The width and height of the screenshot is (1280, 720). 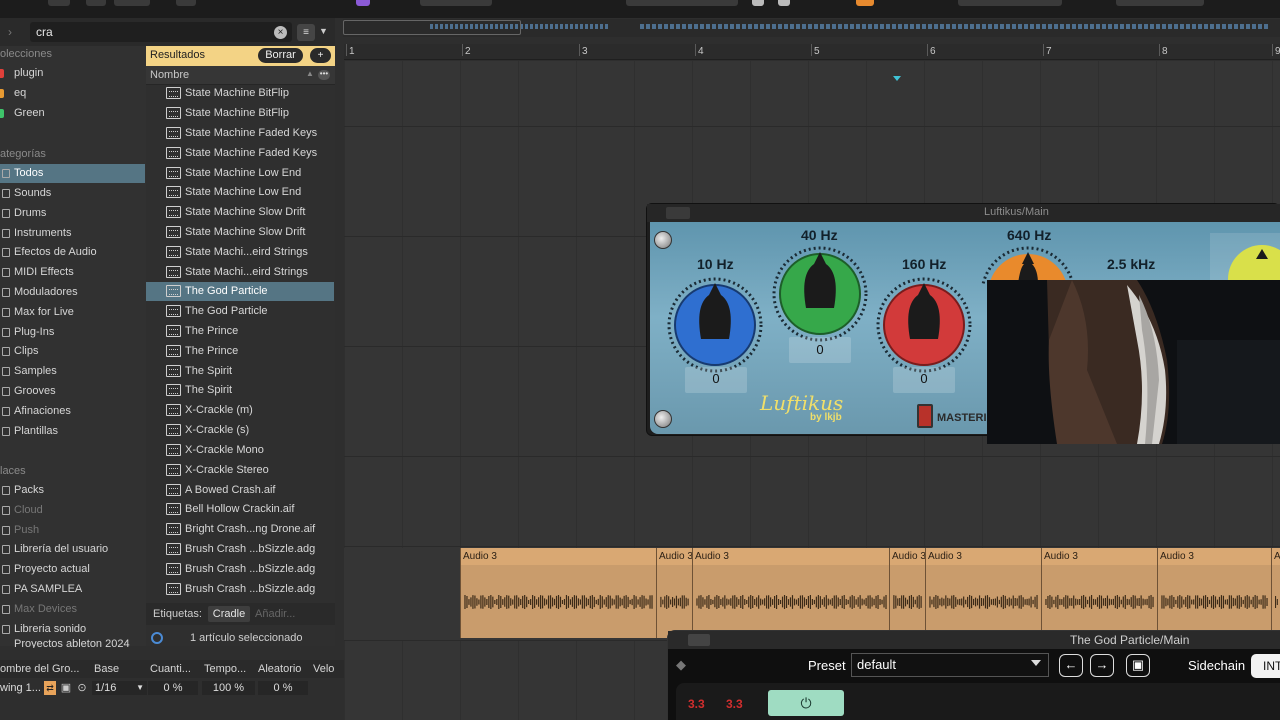 I want to click on band-10hz-value: 0, so click(x=716, y=378).